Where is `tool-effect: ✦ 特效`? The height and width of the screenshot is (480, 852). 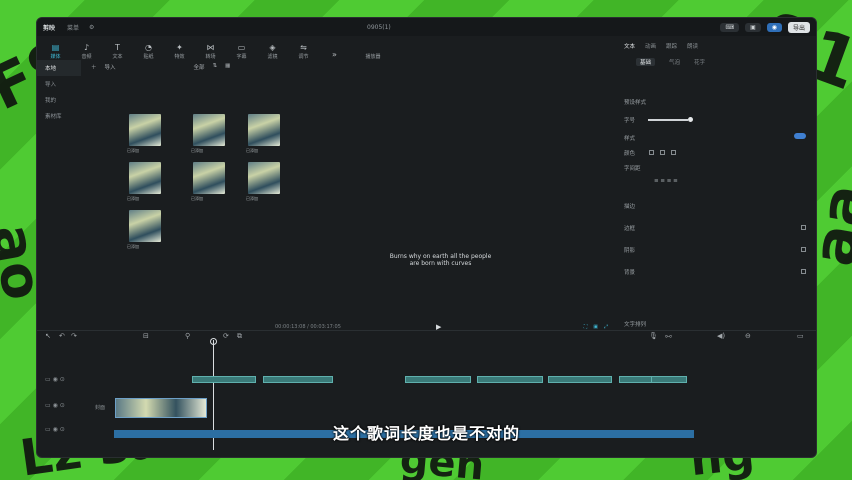
tool-effect: ✦ 特效 is located at coordinates (179, 51).